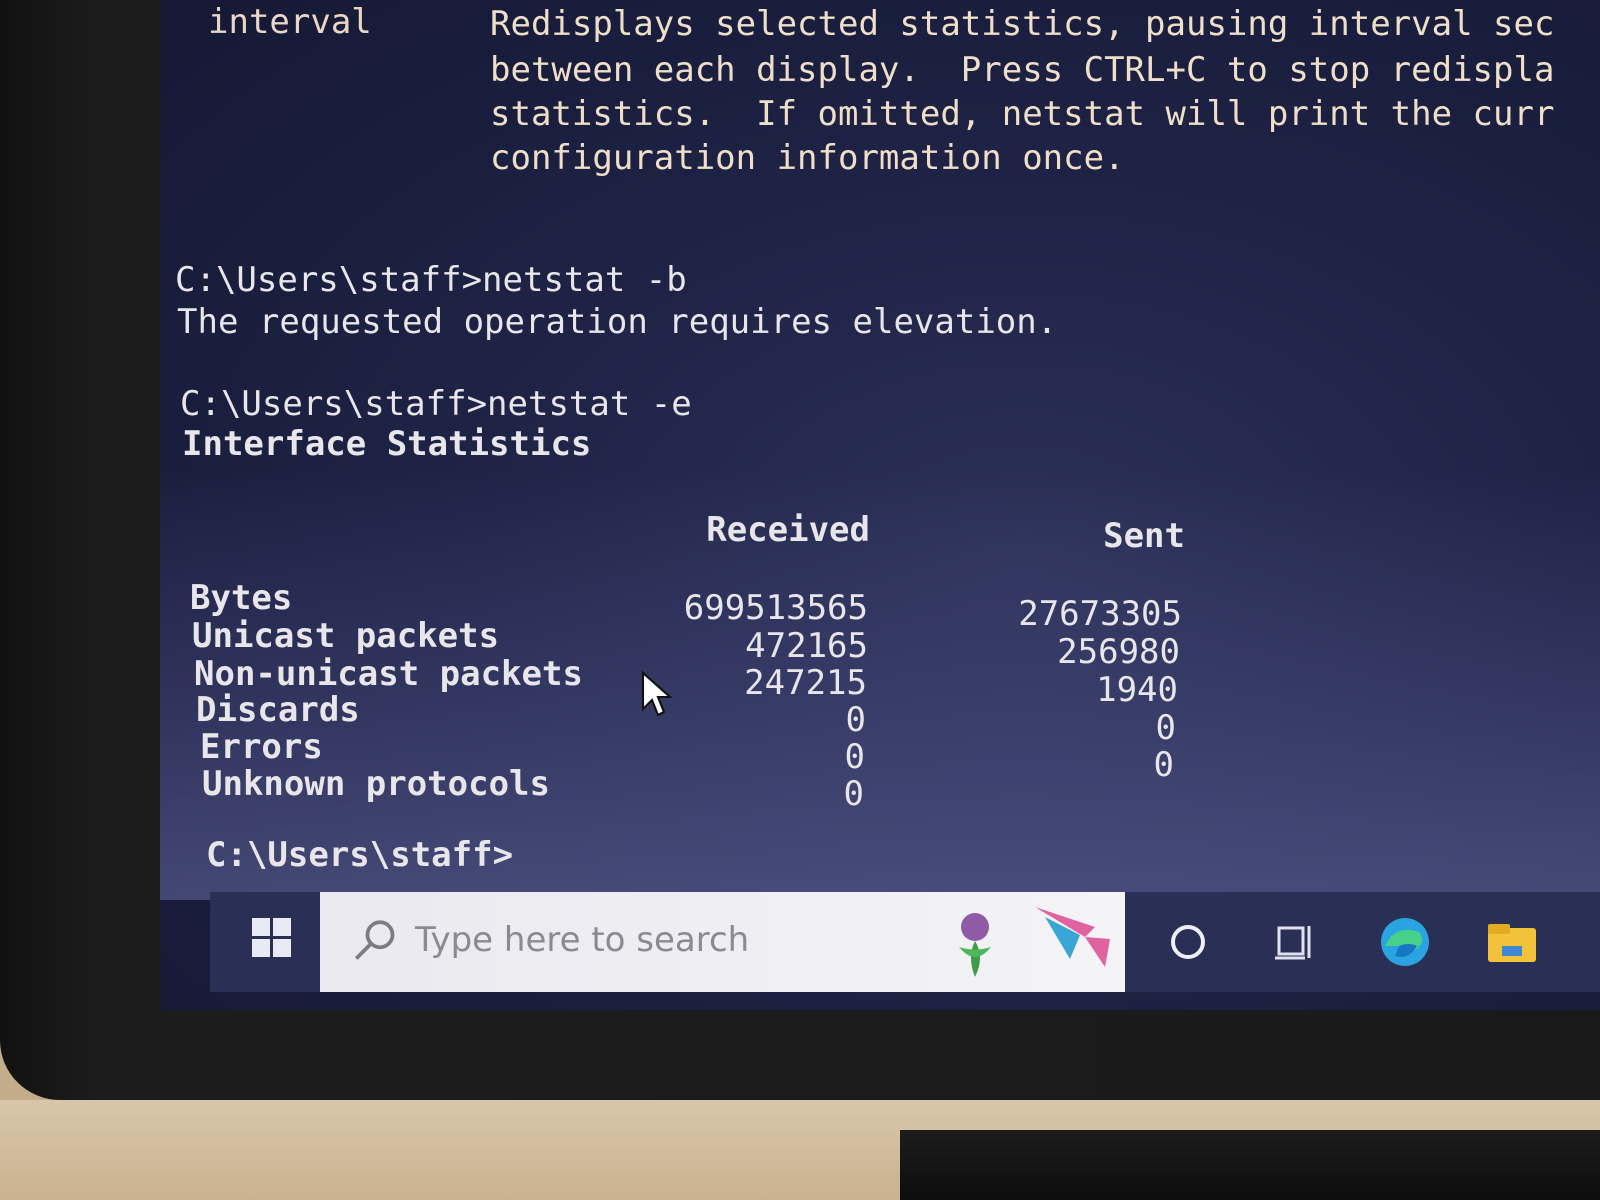 The width and height of the screenshot is (1600, 1200). Describe the element at coordinates (1137, 690) in the screenshot. I see `stat-sent: 1940` at that location.